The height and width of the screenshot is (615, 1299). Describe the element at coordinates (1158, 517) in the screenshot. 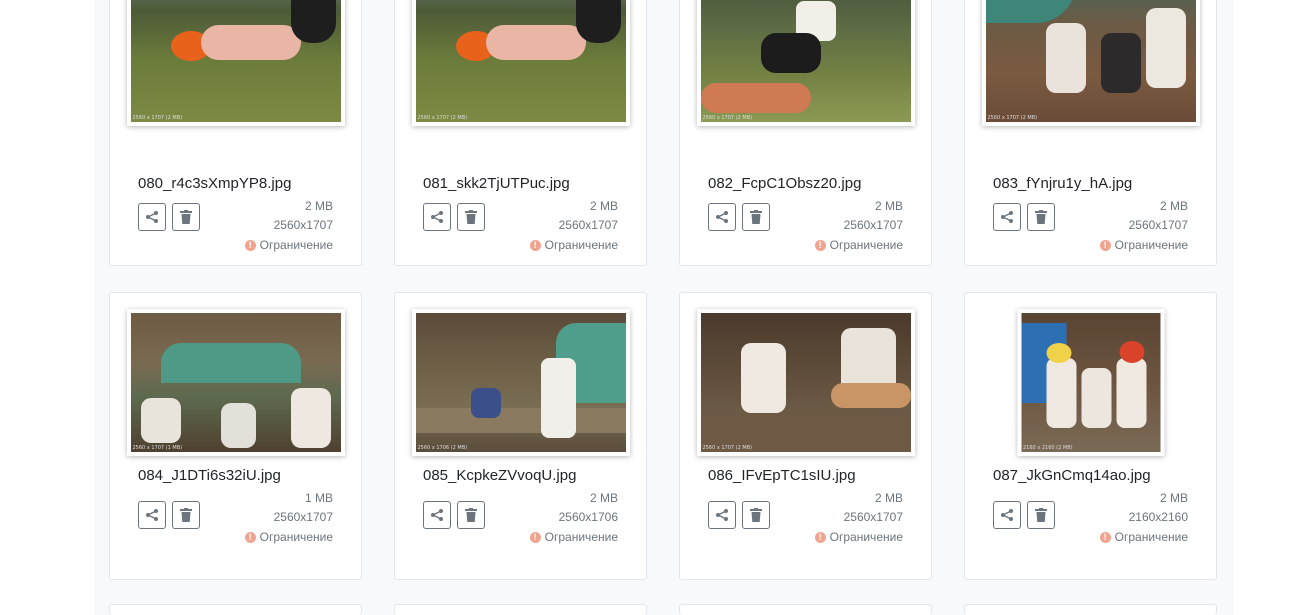

I see `file-dimensions: 2160x2160` at that location.